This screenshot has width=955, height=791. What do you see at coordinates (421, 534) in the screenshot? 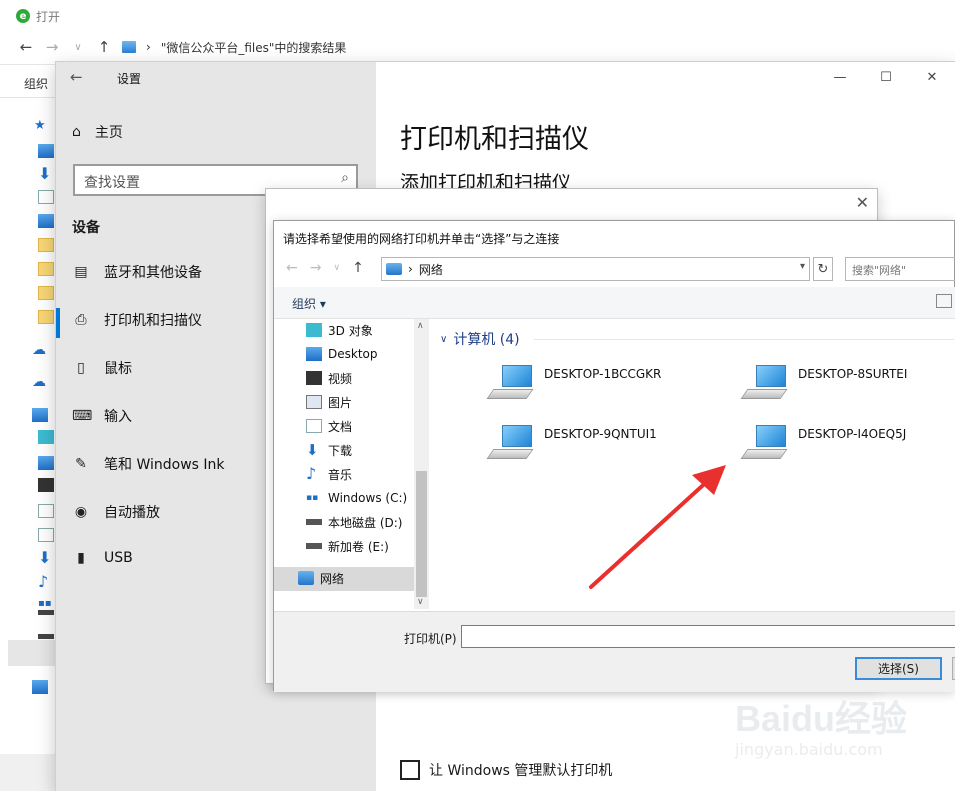
I see `scrollbar-thumb` at bounding box center [421, 534].